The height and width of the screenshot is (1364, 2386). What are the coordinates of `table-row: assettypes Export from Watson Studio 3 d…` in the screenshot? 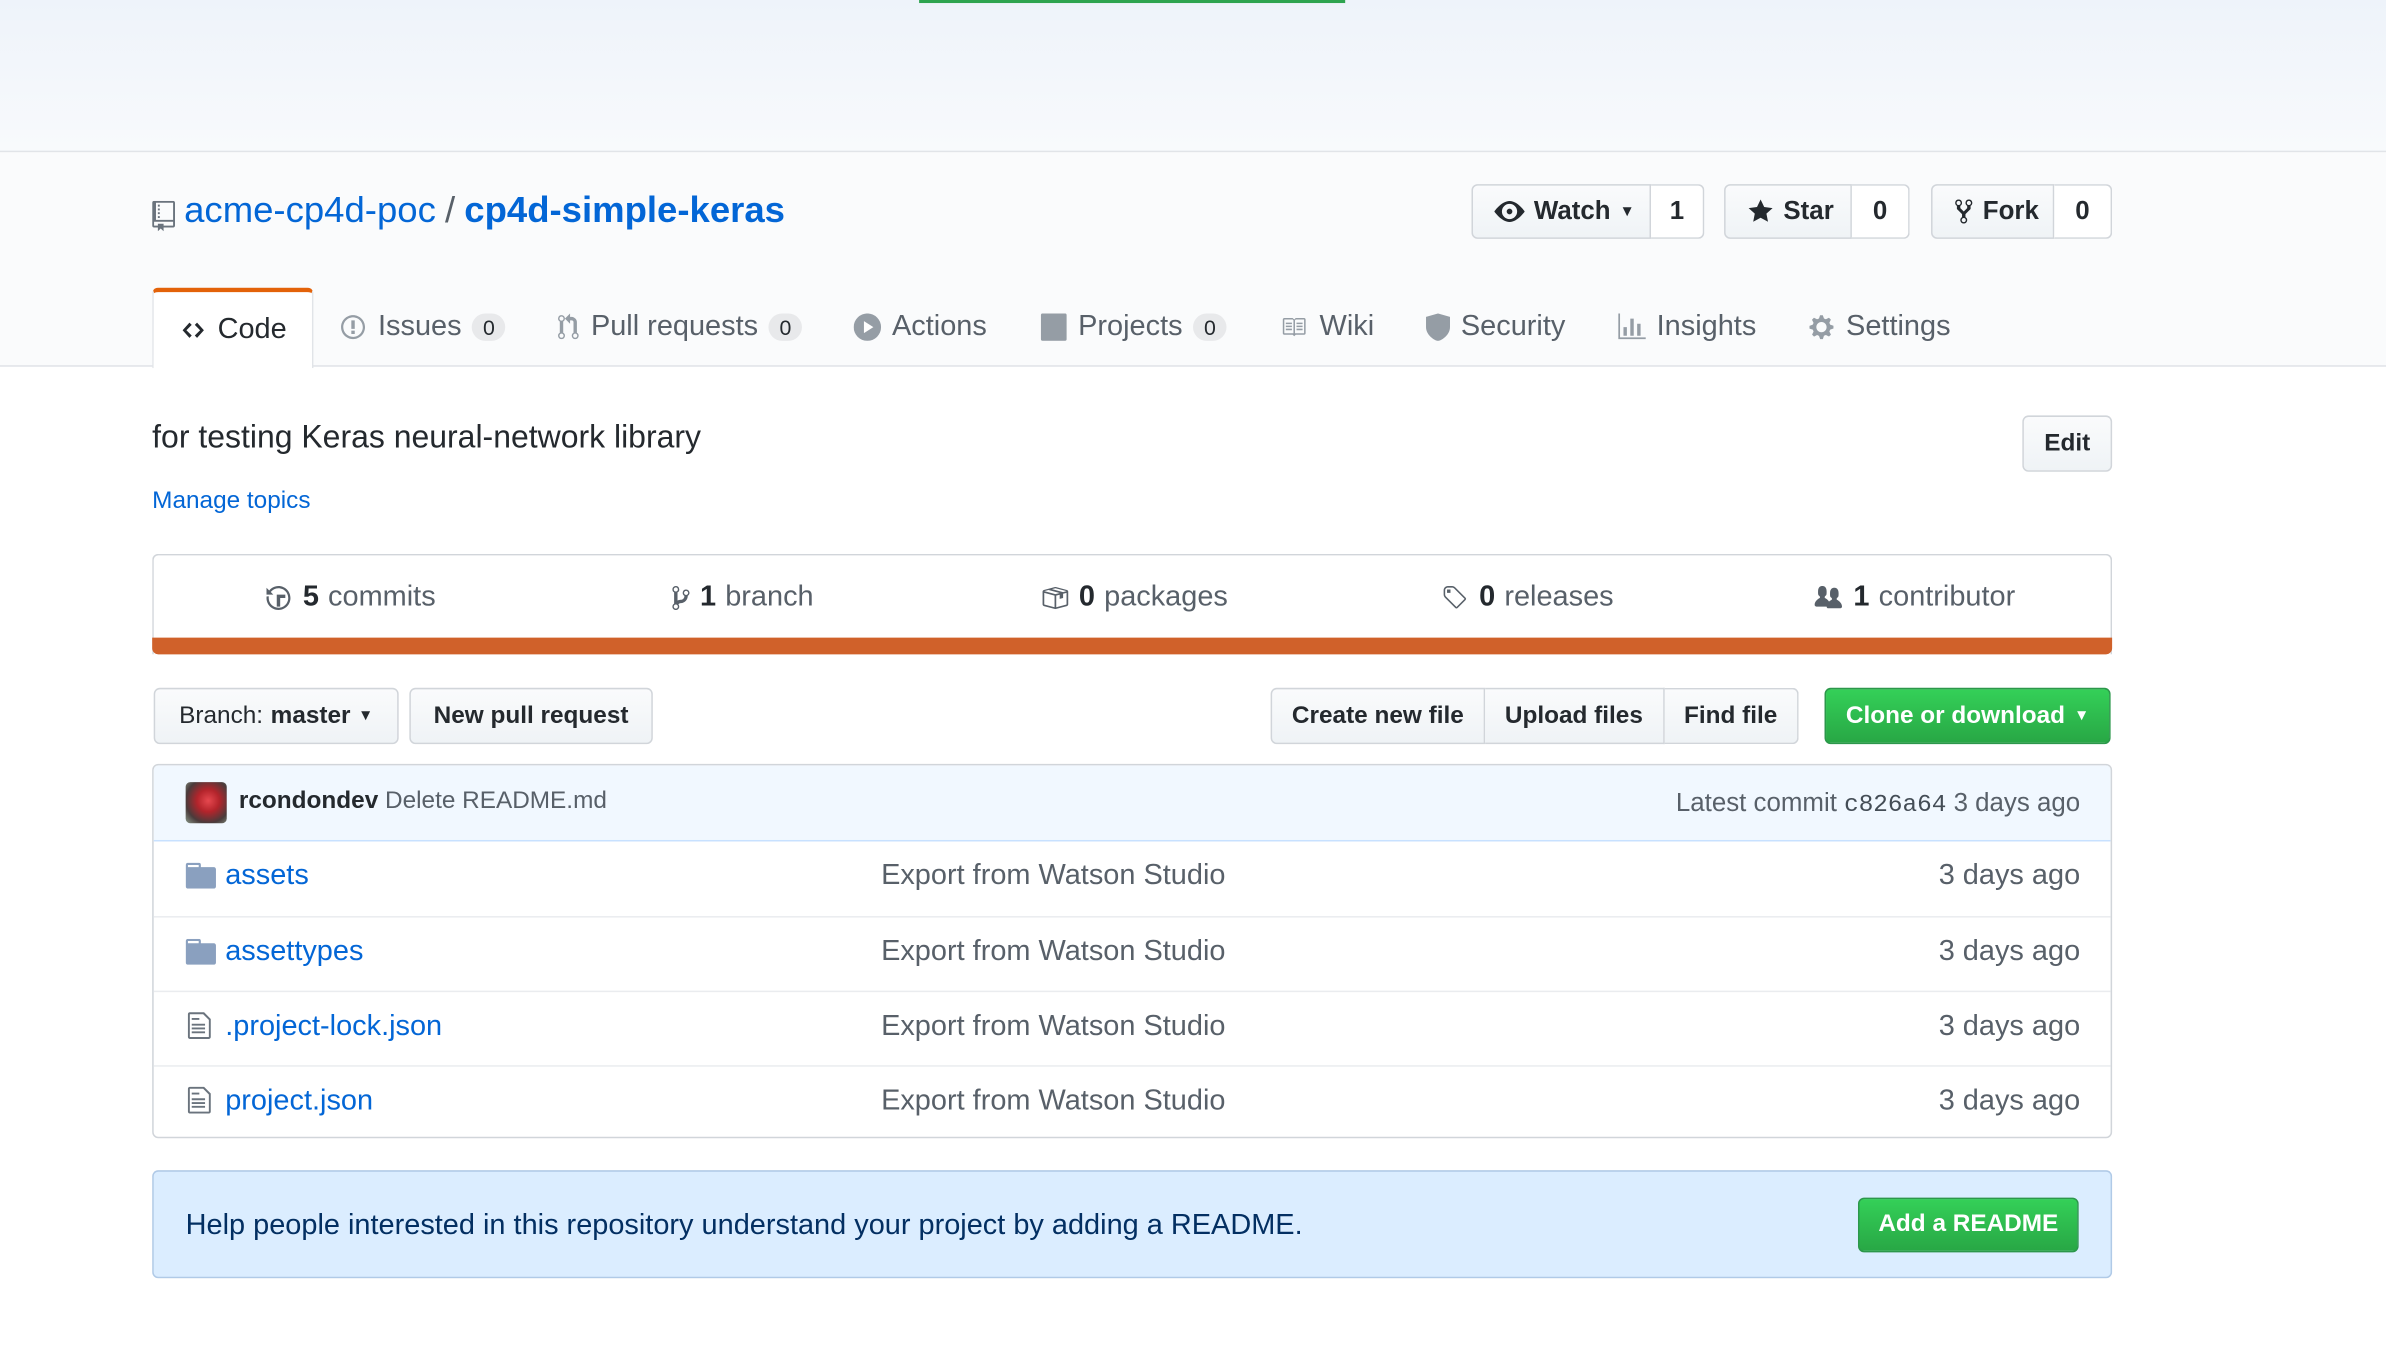 It's located at (1132, 952).